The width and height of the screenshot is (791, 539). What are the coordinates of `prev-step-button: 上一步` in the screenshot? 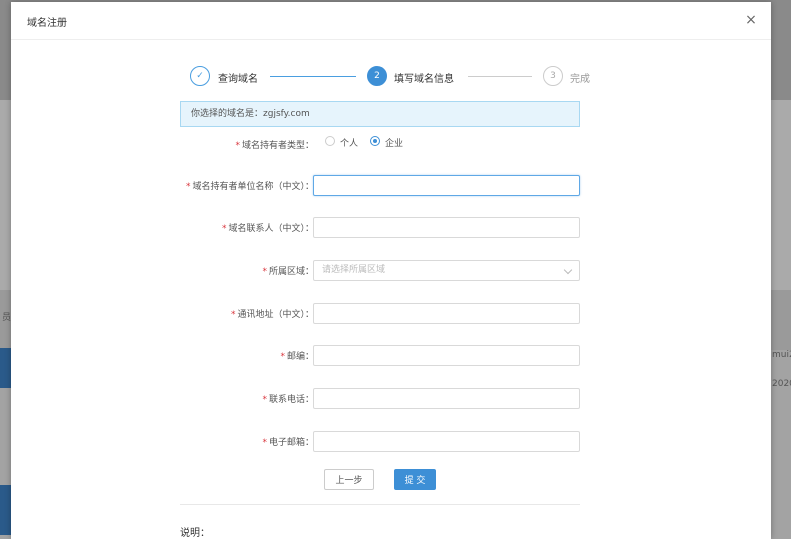 It's located at (349, 479).